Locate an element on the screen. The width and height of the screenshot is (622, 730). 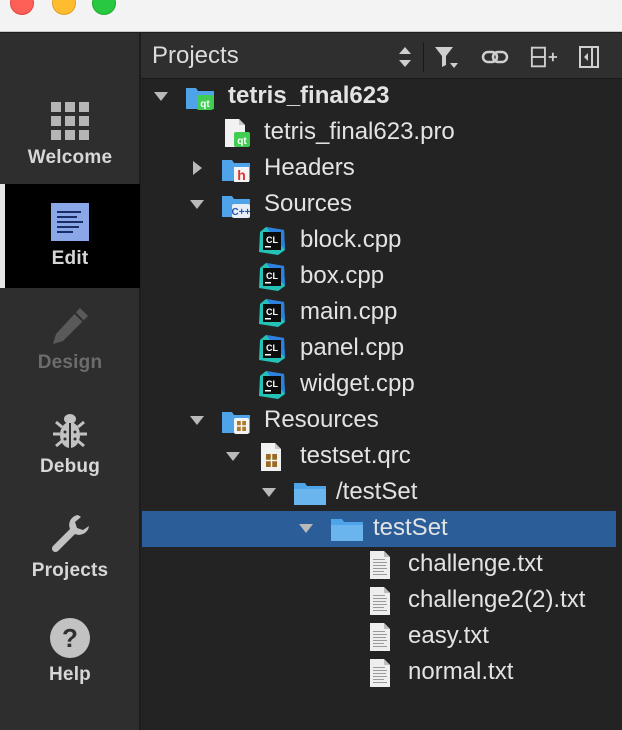
tree-row: CL widget.cpp is located at coordinates (381, 385).